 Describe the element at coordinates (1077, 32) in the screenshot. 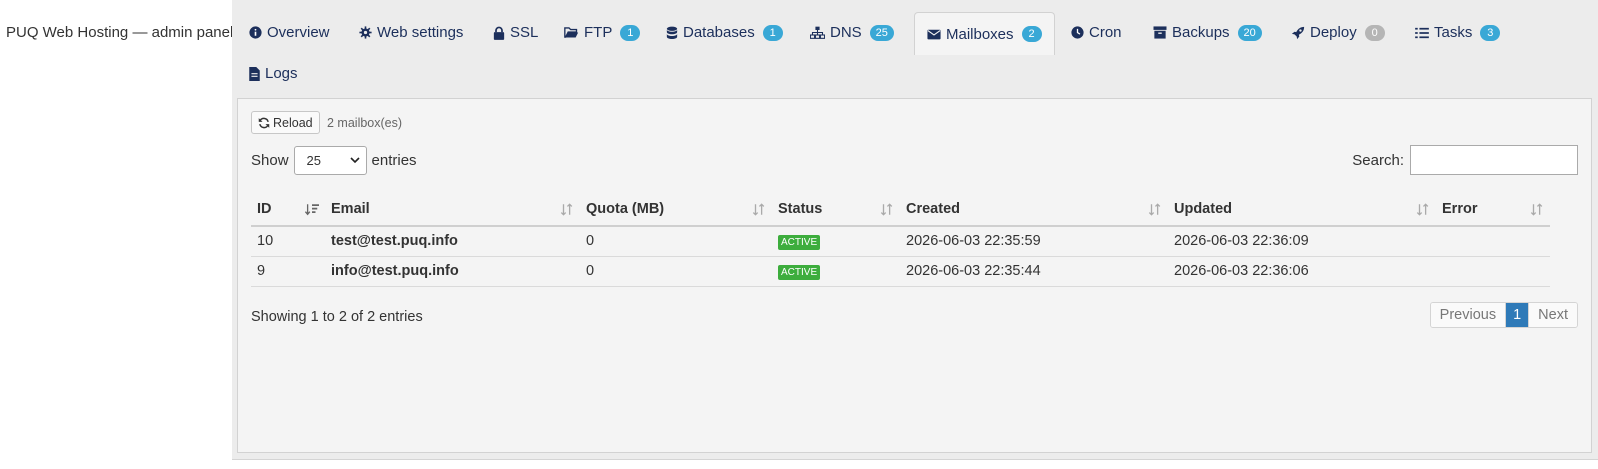

I see `clock-icon` at that location.